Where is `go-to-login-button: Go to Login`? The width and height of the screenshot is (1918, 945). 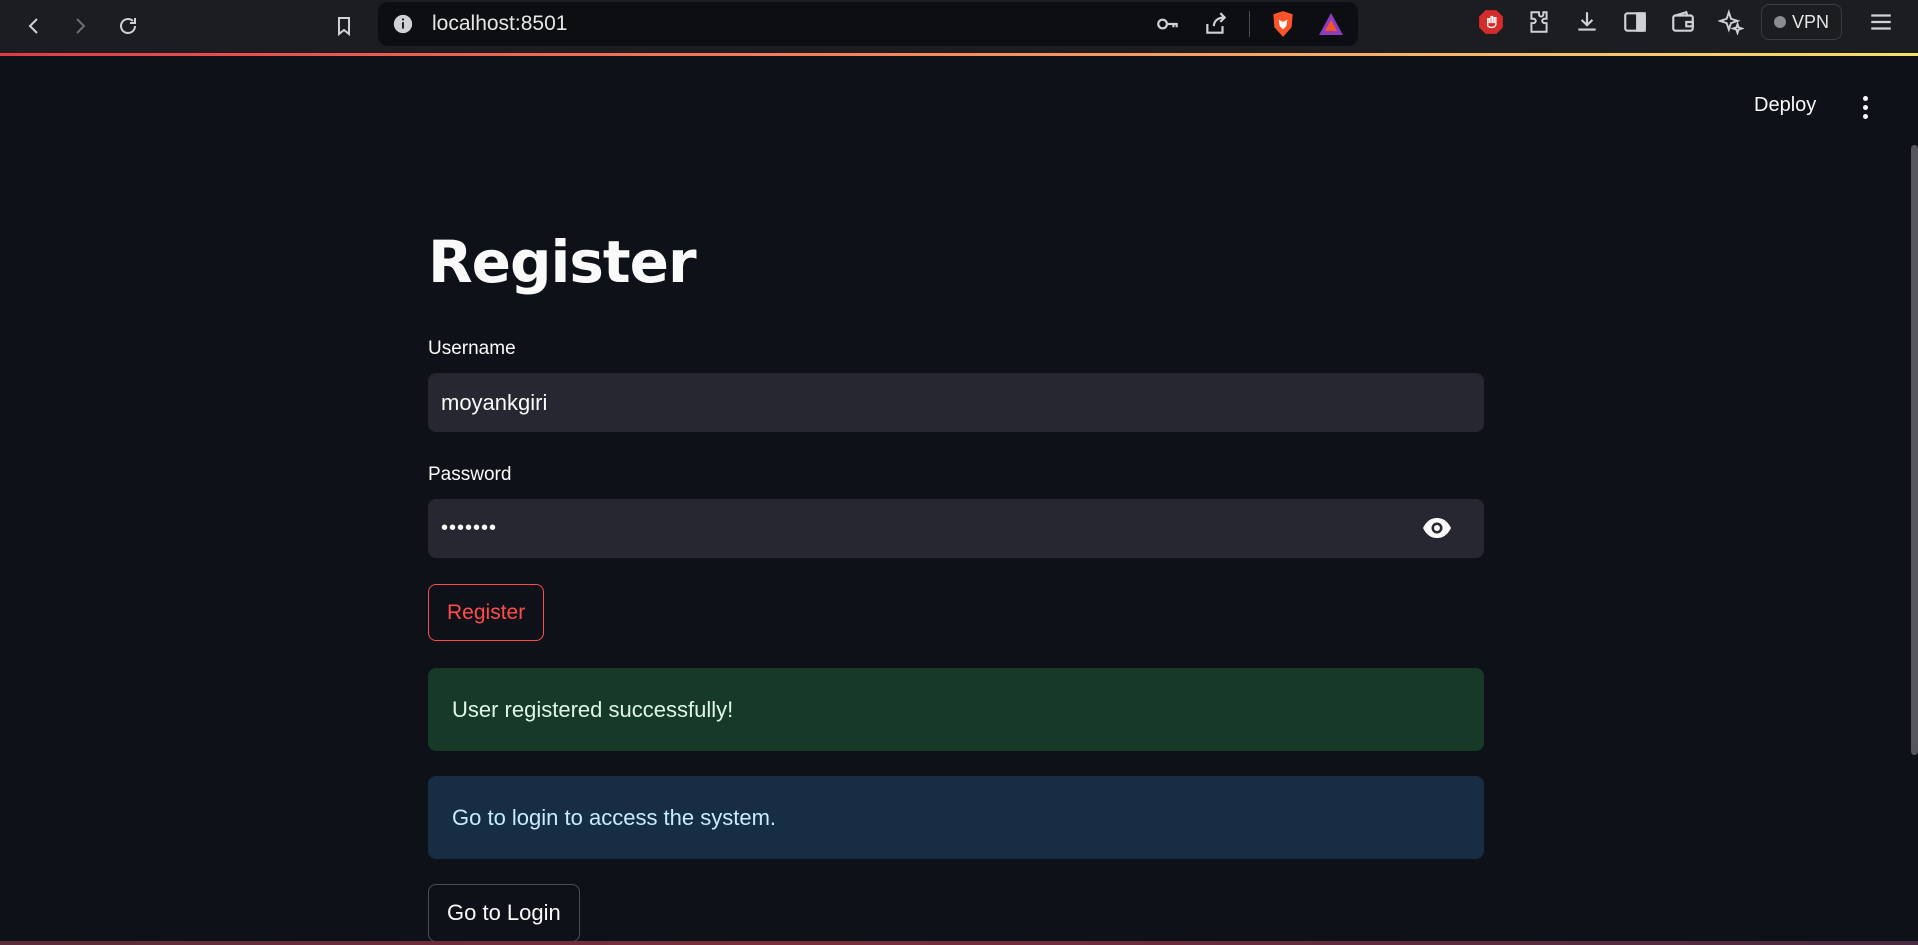 go-to-login-button: Go to Login is located at coordinates (504, 913).